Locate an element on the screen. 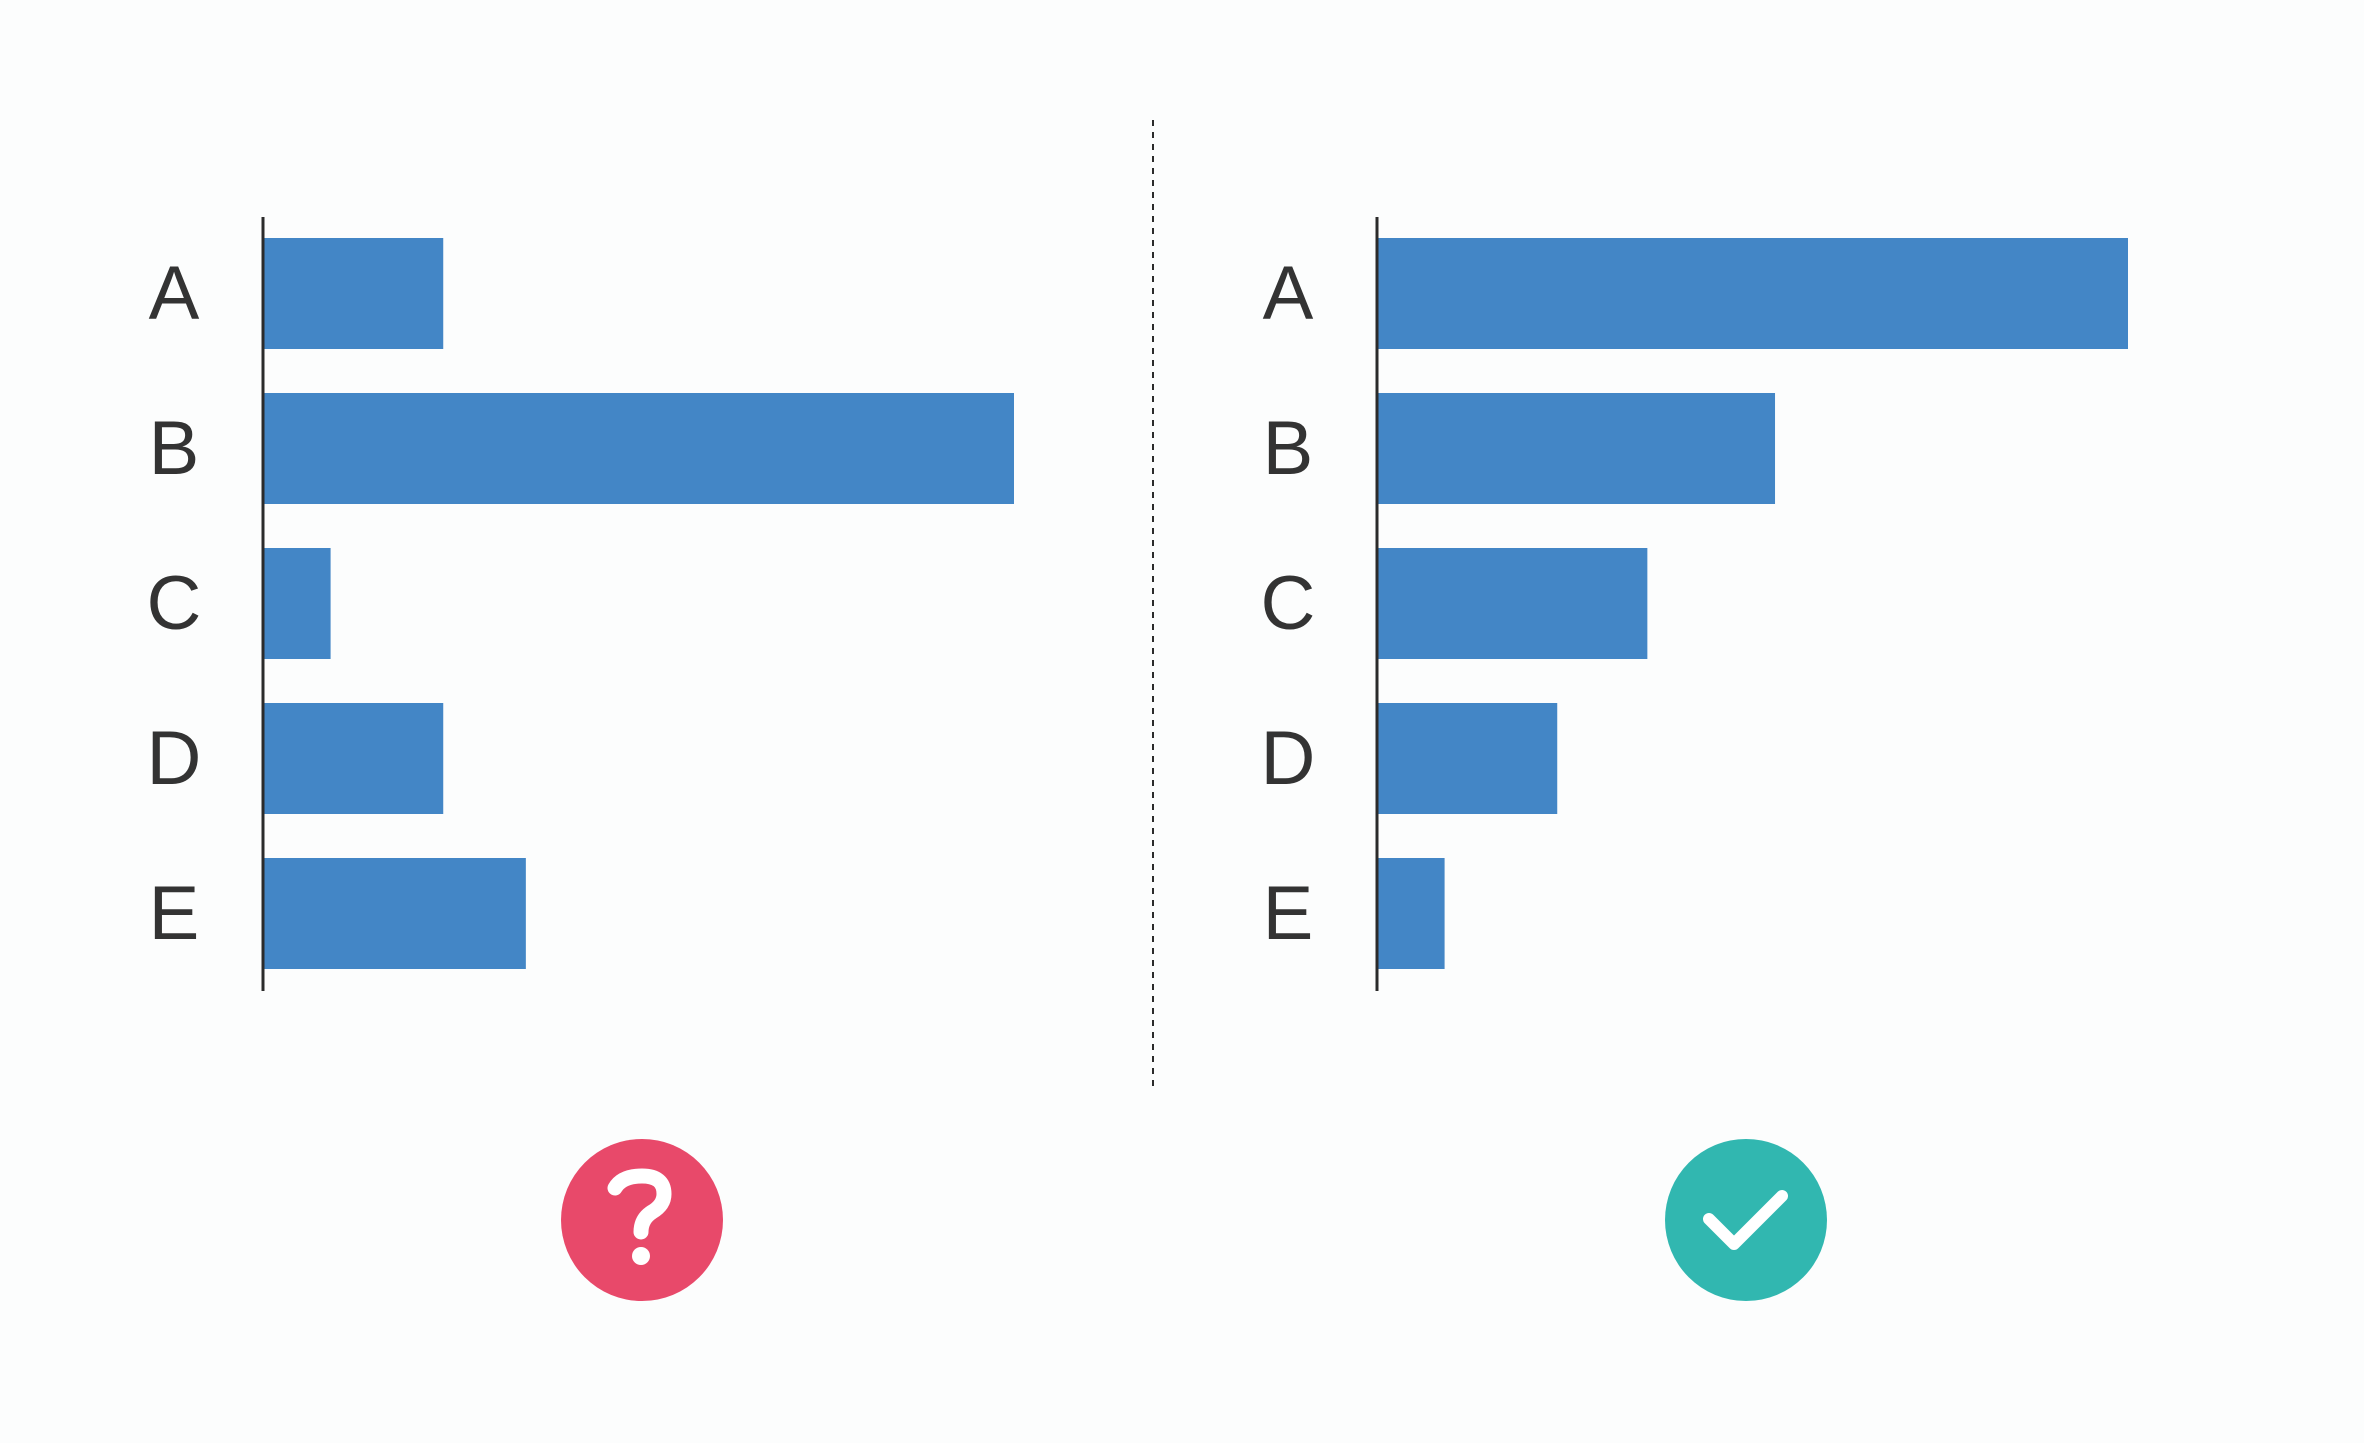 This screenshot has width=2364, height=1443. checkmark-badge is located at coordinates (1746, 1220).